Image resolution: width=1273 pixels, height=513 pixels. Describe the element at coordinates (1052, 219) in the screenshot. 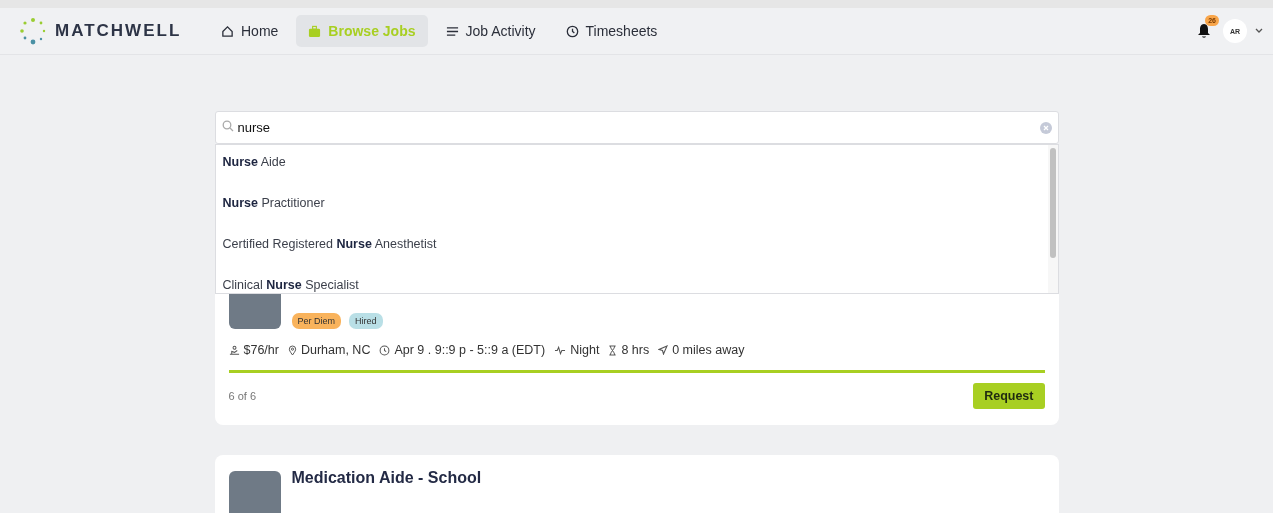

I see `scrollbar` at that location.